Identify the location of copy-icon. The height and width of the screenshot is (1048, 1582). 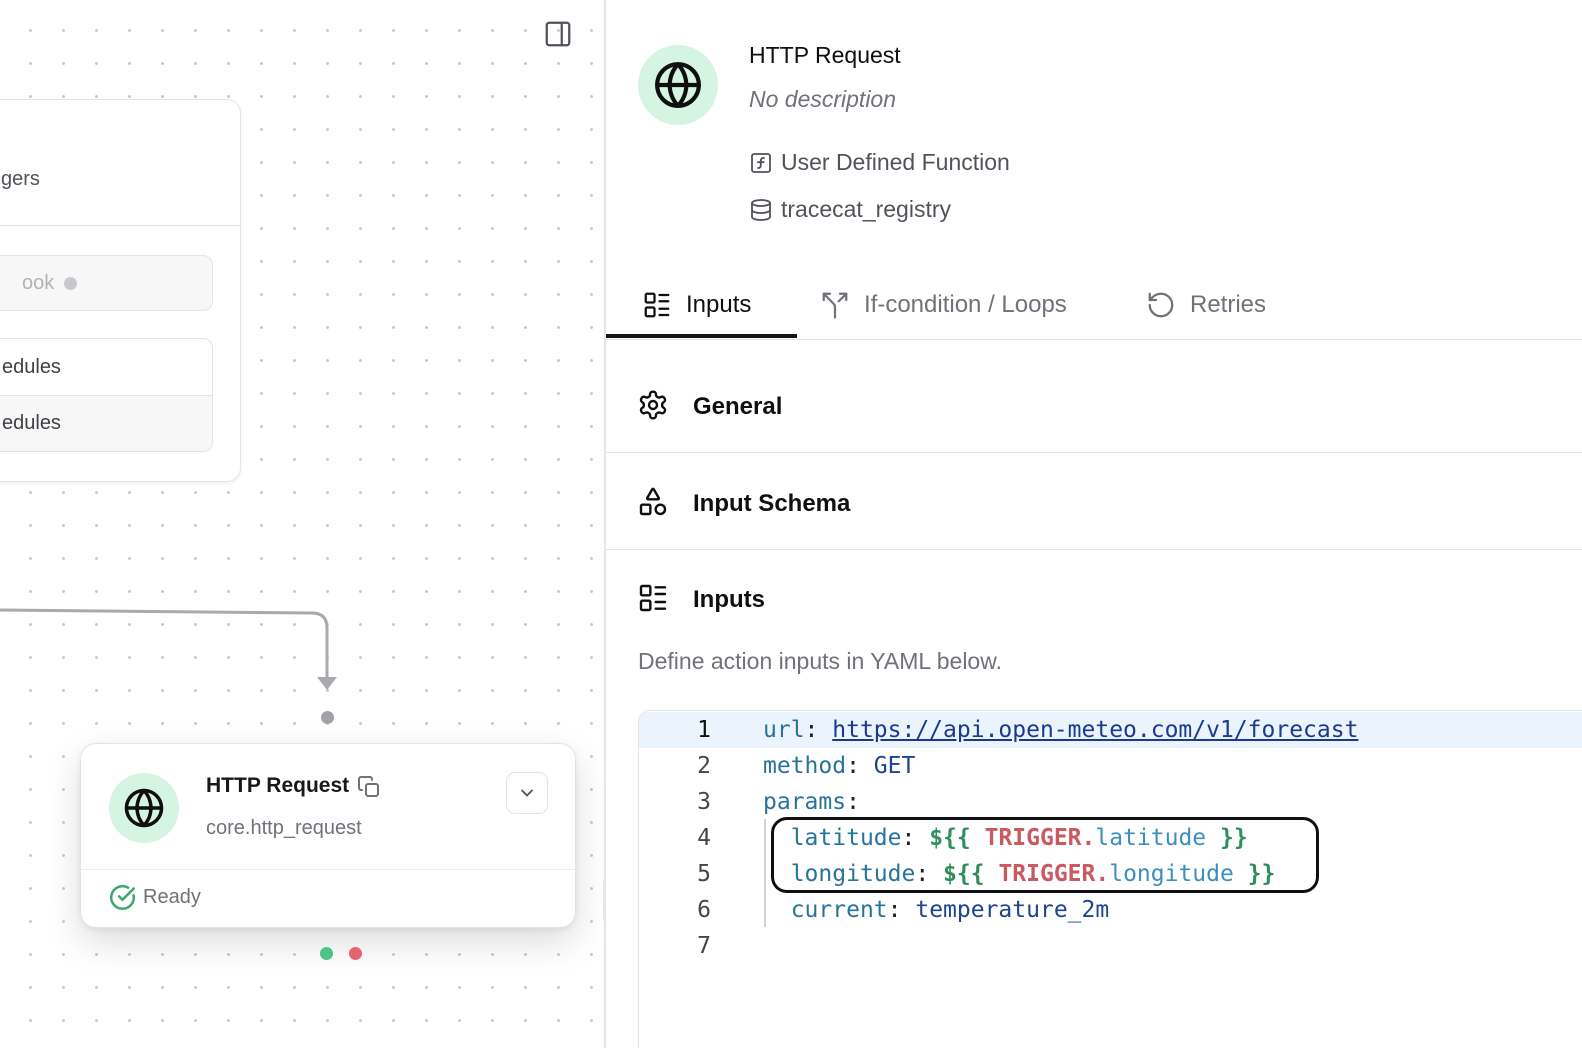
(370, 788).